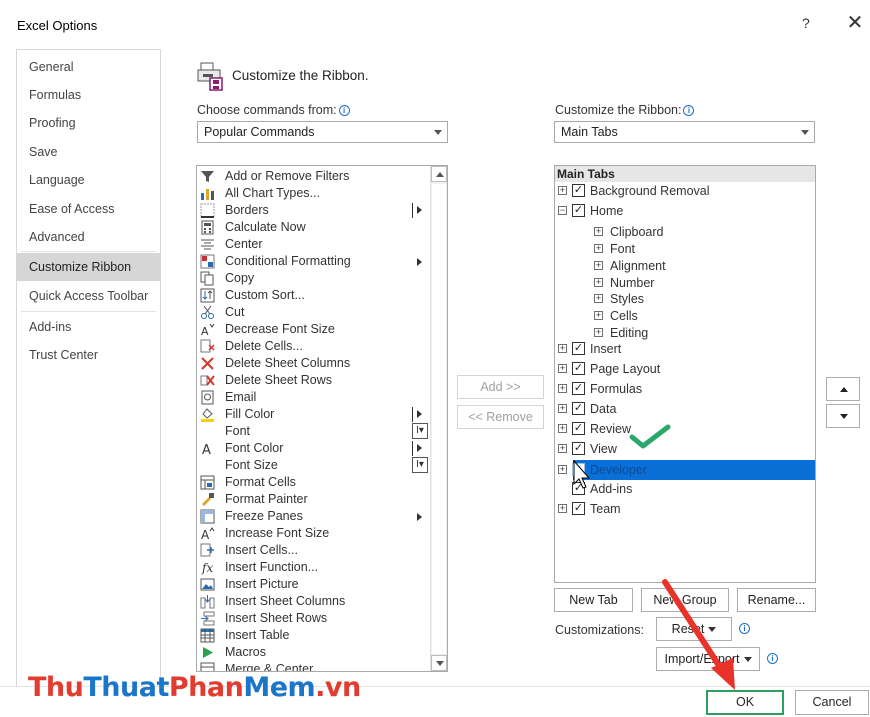  I want to click on nav-item-add-ins: Add-ins, so click(88, 327).